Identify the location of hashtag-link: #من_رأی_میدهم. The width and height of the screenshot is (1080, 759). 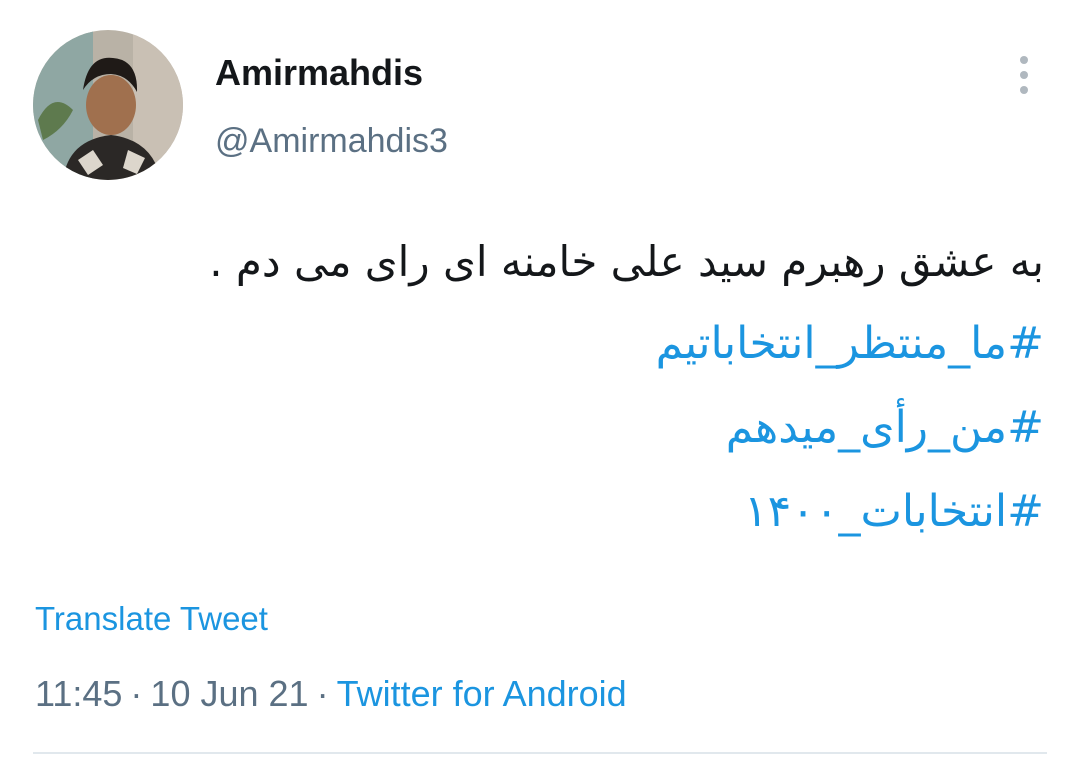
(544, 428).